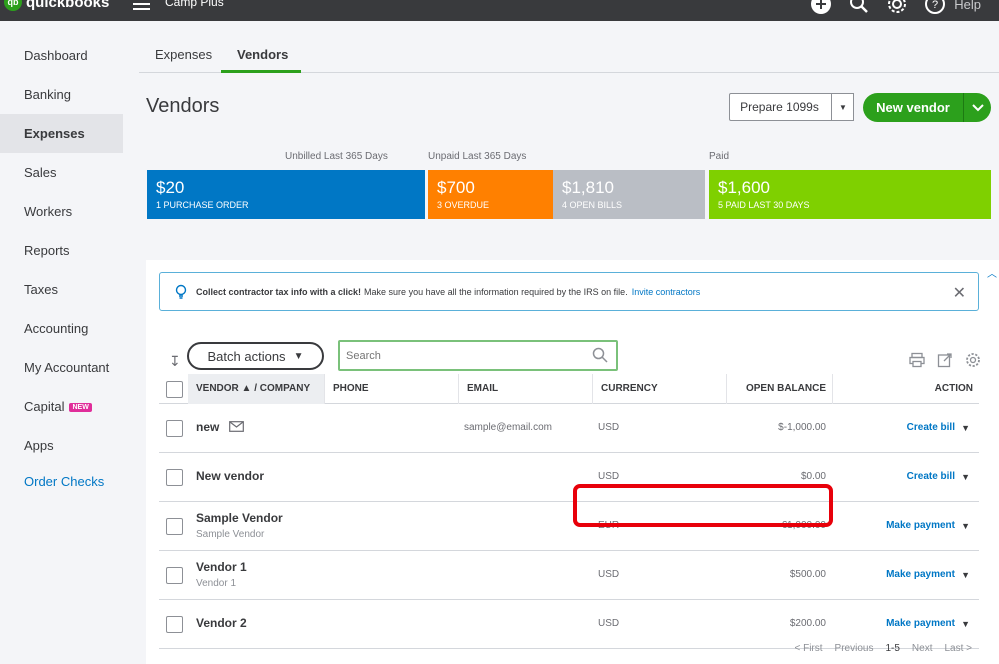  Describe the element at coordinates (61, 445) in the screenshot. I see `sidebar-item-apps: Apps` at that location.